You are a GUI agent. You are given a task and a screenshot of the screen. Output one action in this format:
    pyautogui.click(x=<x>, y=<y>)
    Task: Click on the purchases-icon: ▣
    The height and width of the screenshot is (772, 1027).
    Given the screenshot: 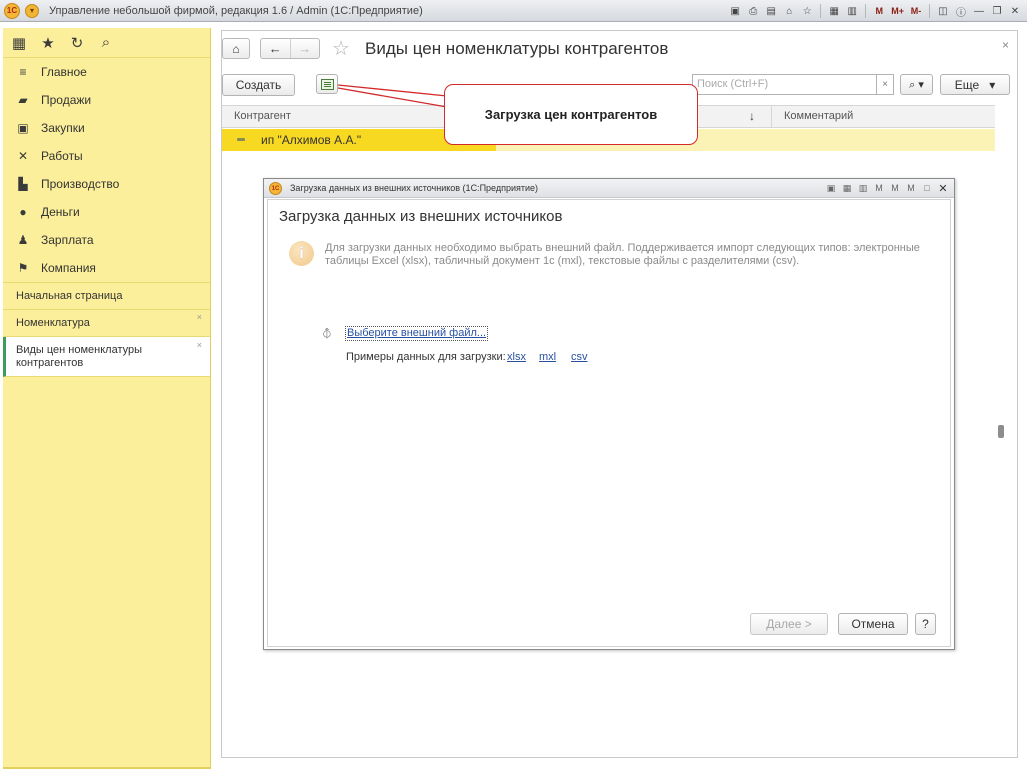 What is the action you would take?
    pyautogui.click(x=23, y=128)
    